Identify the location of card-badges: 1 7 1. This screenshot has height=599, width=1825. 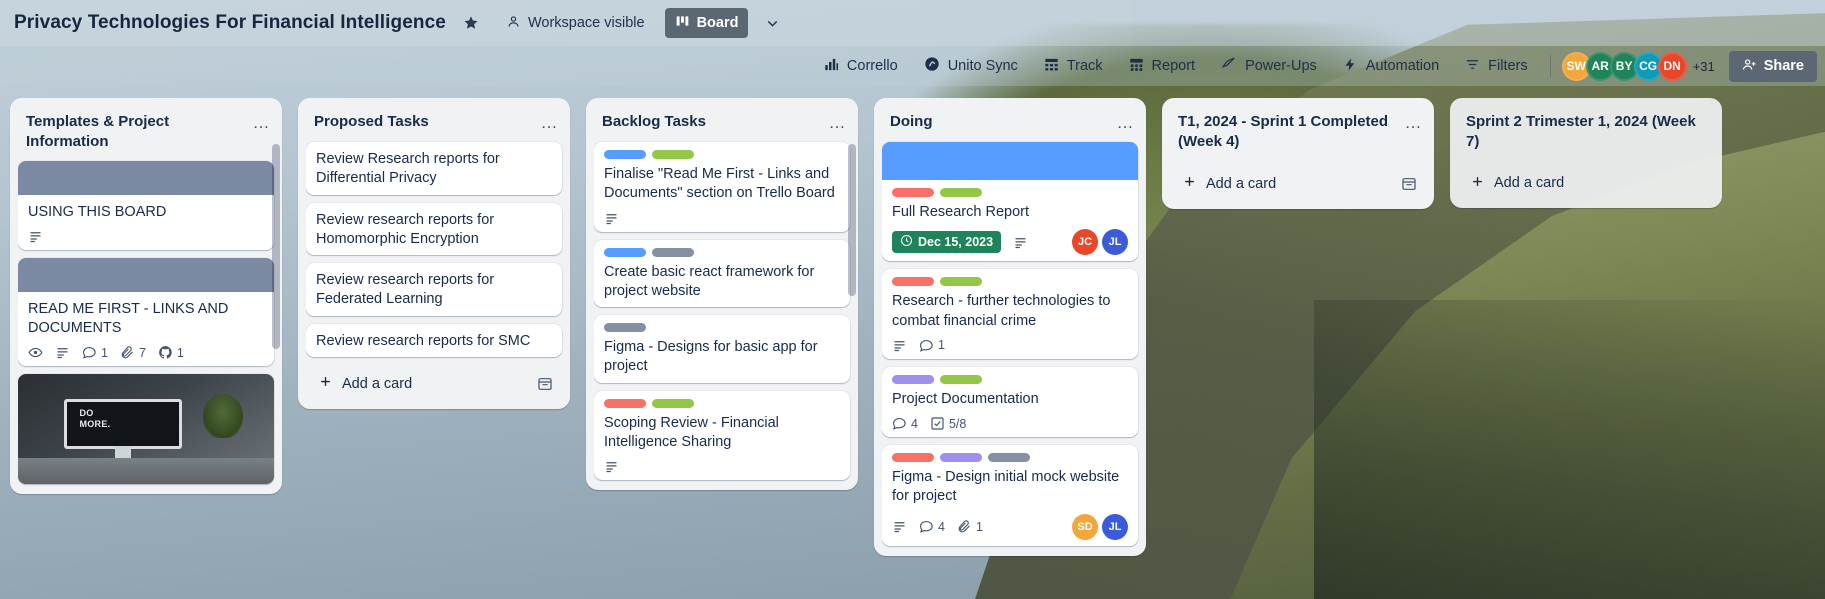
(146, 352).